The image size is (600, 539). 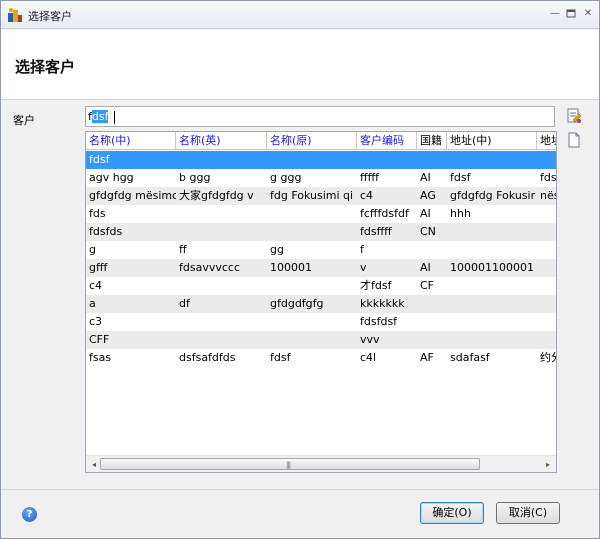 I want to click on cell-customer-code: fcfffdsfdf, so click(x=387, y=214).